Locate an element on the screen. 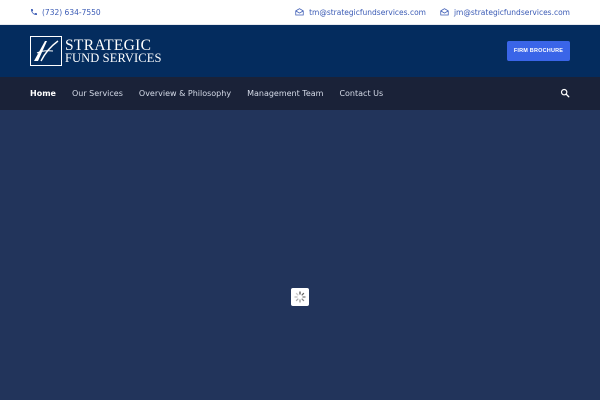 The height and width of the screenshot is (400, 600). email-address: tm@strategicfundservices.com is located at coordinates (367, 12).